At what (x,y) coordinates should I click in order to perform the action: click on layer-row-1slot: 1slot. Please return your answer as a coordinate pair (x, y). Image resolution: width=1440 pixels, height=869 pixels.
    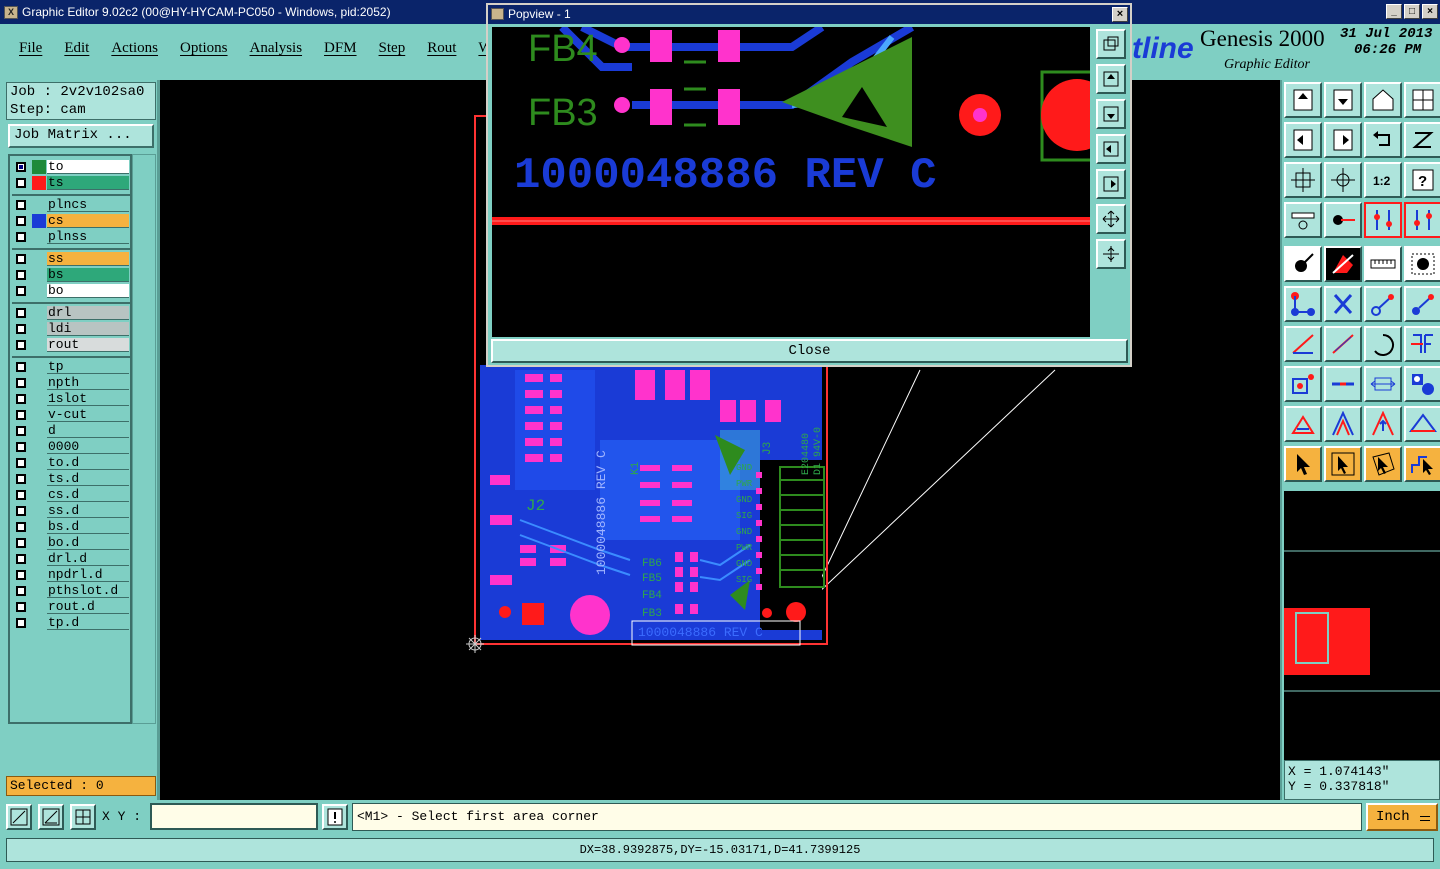
    Looking at the image, I should click on (71, 399).